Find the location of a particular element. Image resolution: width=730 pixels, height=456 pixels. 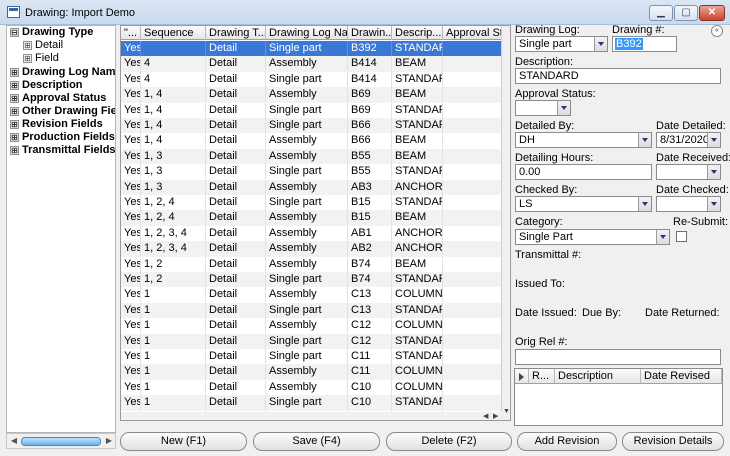

table-row: Yes1, 2DetailSingle partB74STANDARD is located at coordinates (312, 280).